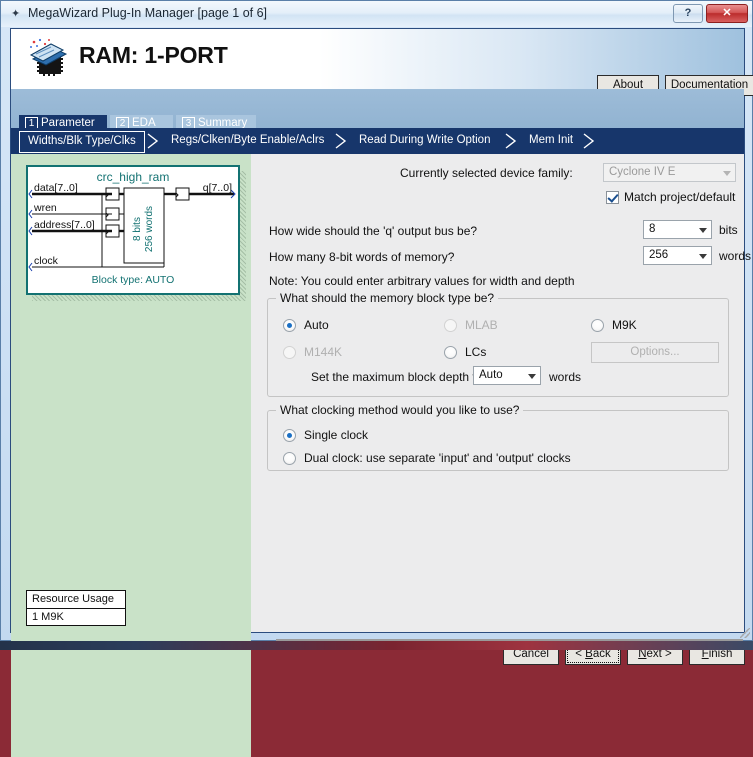  Describe the element at coordinates (624, 325) in the screenshot. I see `radio-m9k-label: M9K` at that location.